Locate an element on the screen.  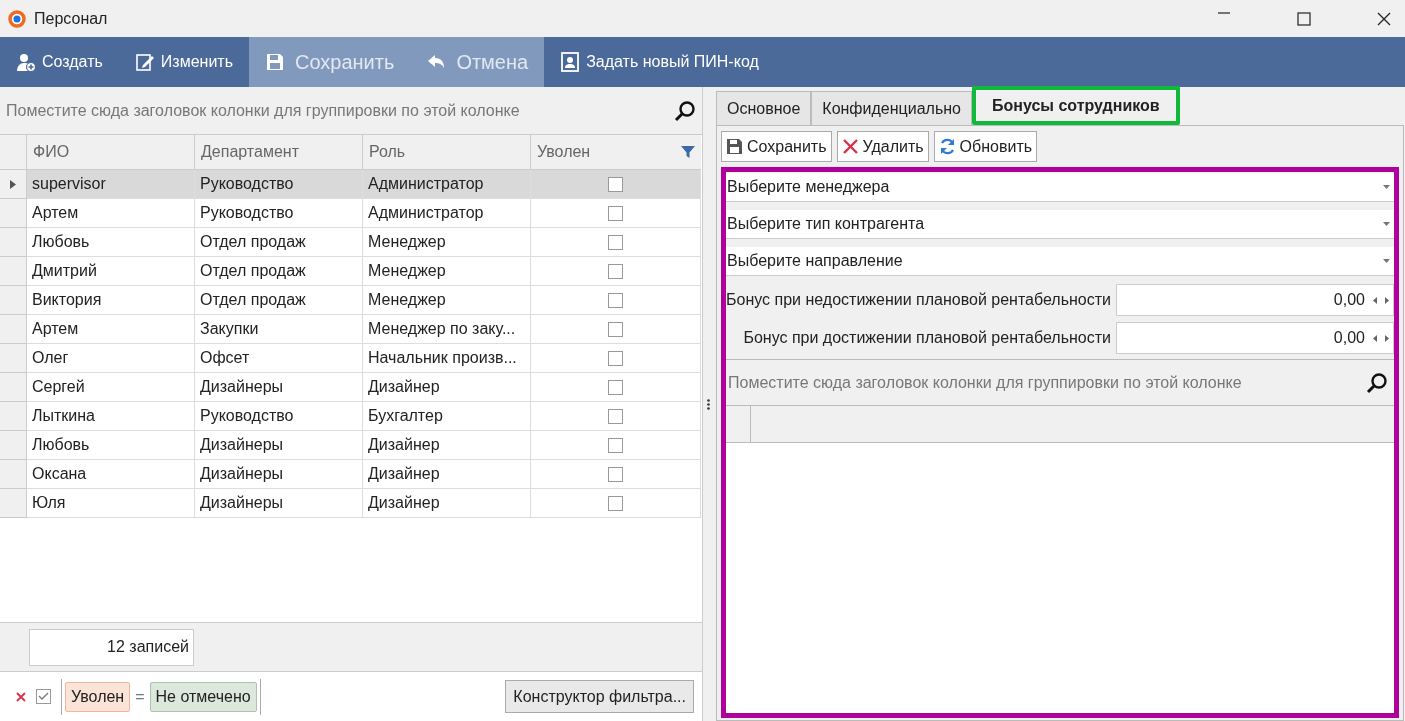
table-row: Виктория Отдел продаж Менеджер is located at coordinates (351, 300).